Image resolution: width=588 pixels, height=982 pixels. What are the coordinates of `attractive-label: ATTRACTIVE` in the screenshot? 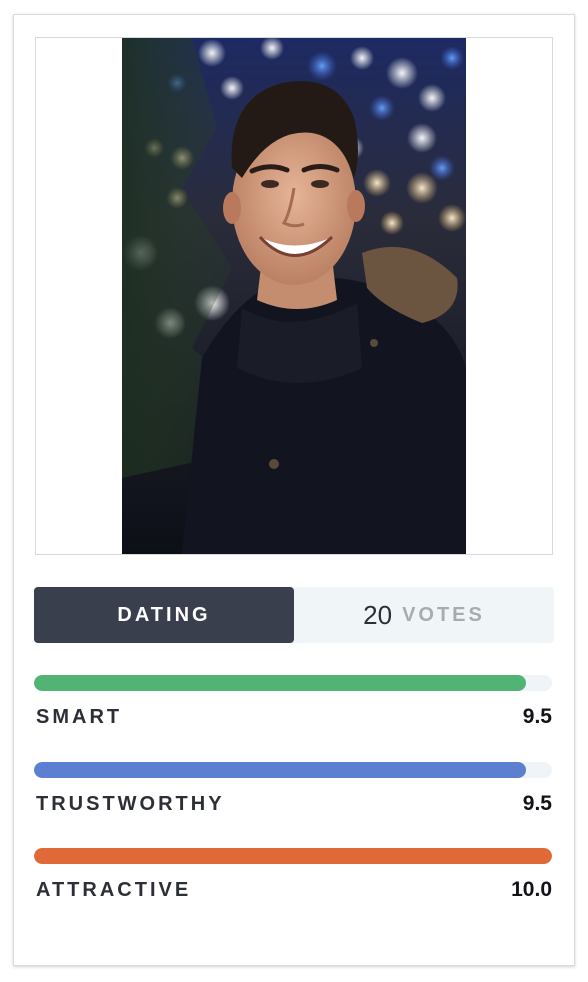 It's located at (114, 890).